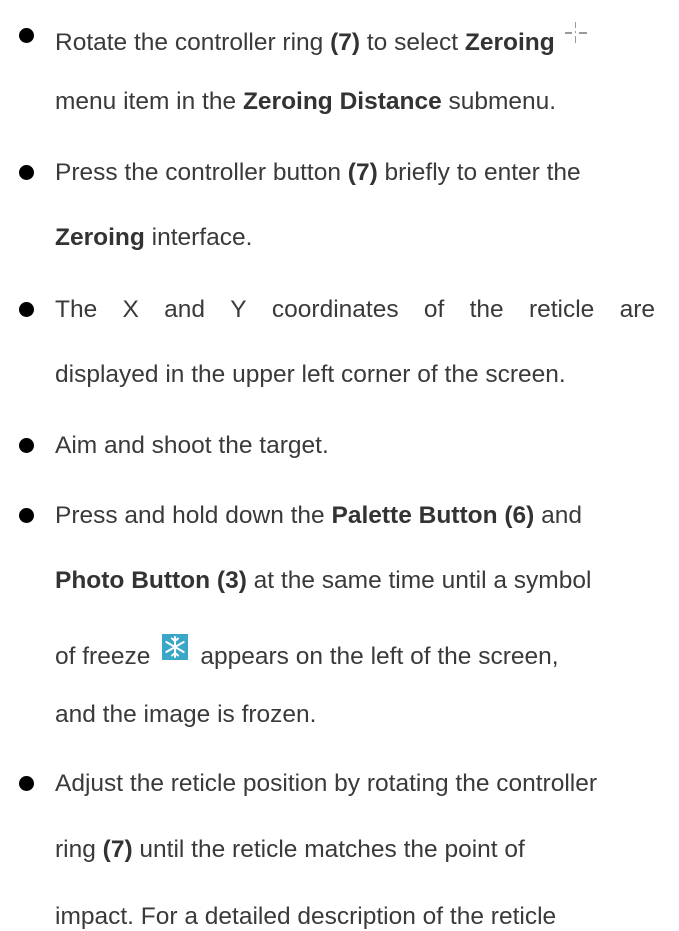  Describe the element at coordinates (193, 515) in the screenshot. I see `text-run: Press and hold down the` at that location.